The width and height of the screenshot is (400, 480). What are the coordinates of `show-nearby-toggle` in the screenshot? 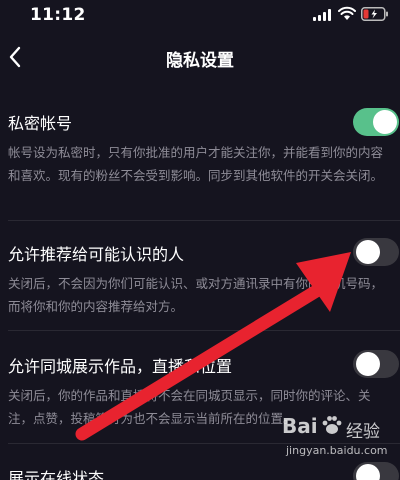 It's located at (376, 364).